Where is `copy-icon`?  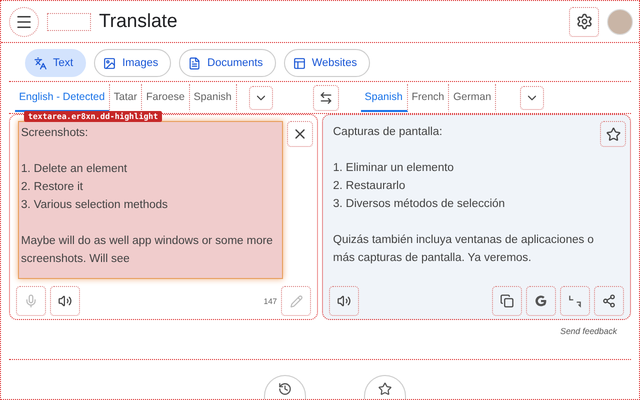 copy-icon is located at coordinates (507, 301).